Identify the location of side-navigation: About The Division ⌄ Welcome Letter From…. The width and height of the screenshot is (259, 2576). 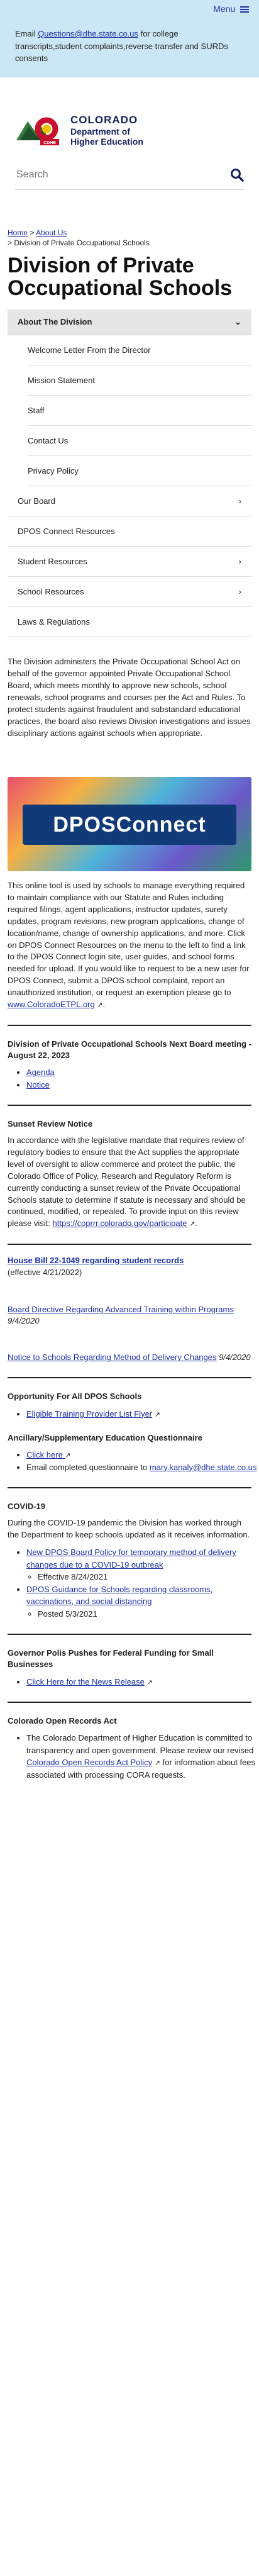
(129, 473).